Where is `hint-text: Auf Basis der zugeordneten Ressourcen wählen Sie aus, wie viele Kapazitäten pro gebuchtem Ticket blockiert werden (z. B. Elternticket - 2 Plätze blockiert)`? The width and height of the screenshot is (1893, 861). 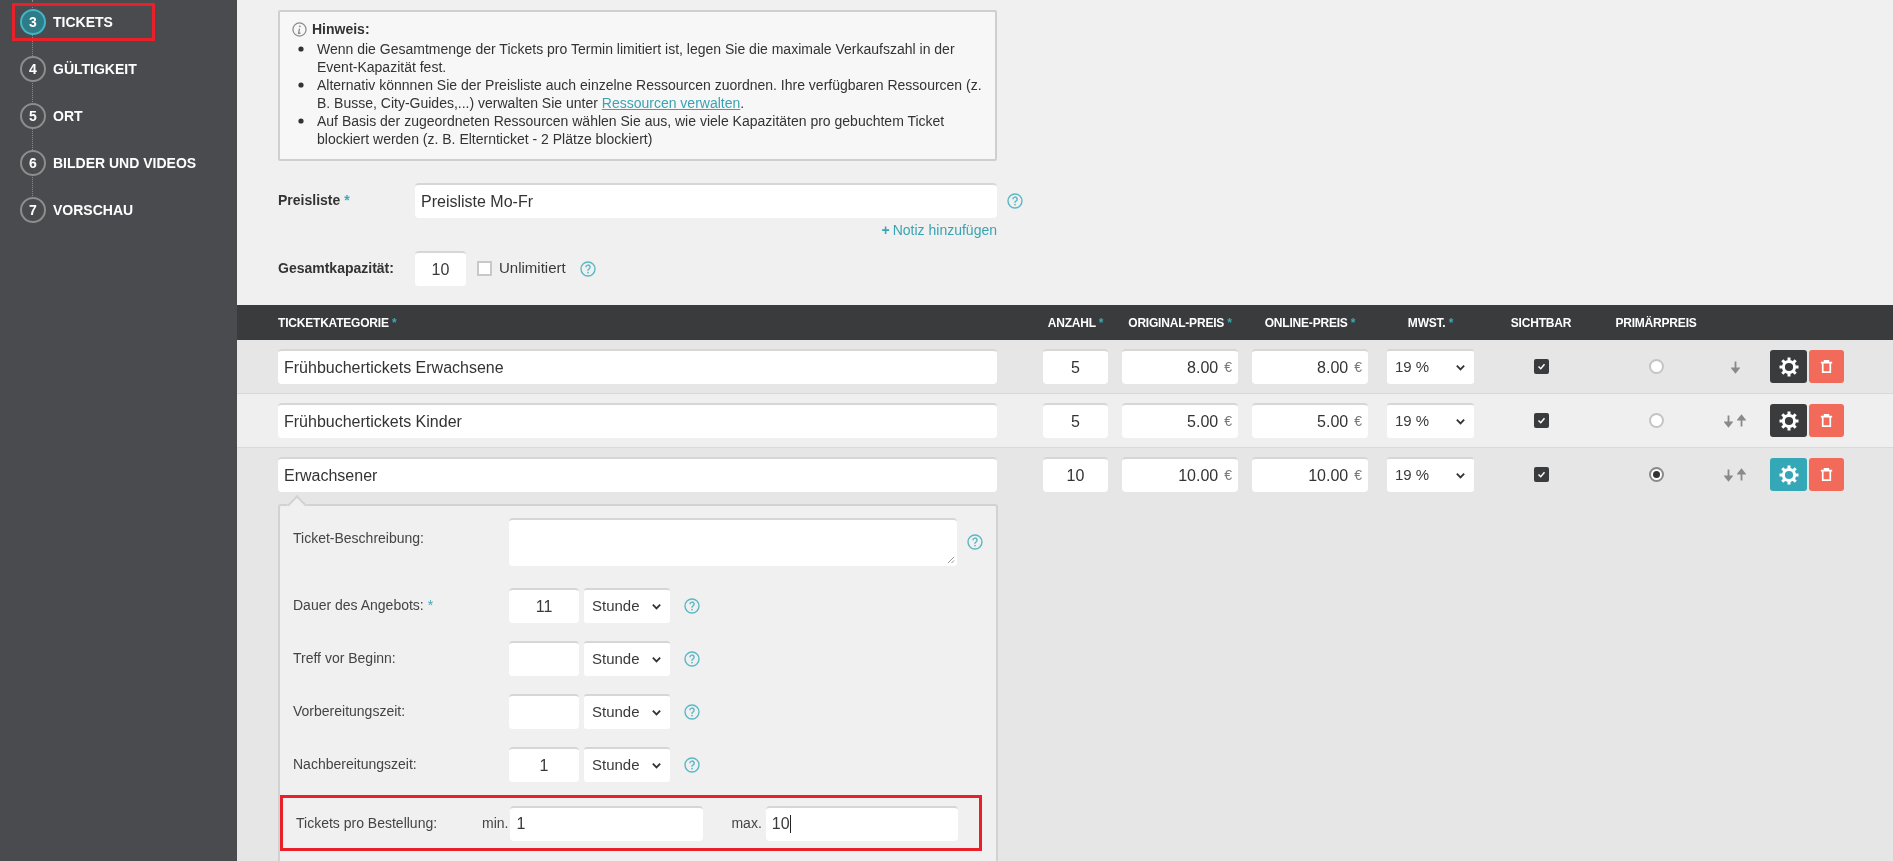
hint-text: Auf Basis der zugeordneten Ressourcen wählen Sie aus, wie viele Kapazitäten pro gebuchtem Ticket blockiert werden (z. B. Elternticket - 2 Plätze blockiert) is located at coordinates (631, 130).